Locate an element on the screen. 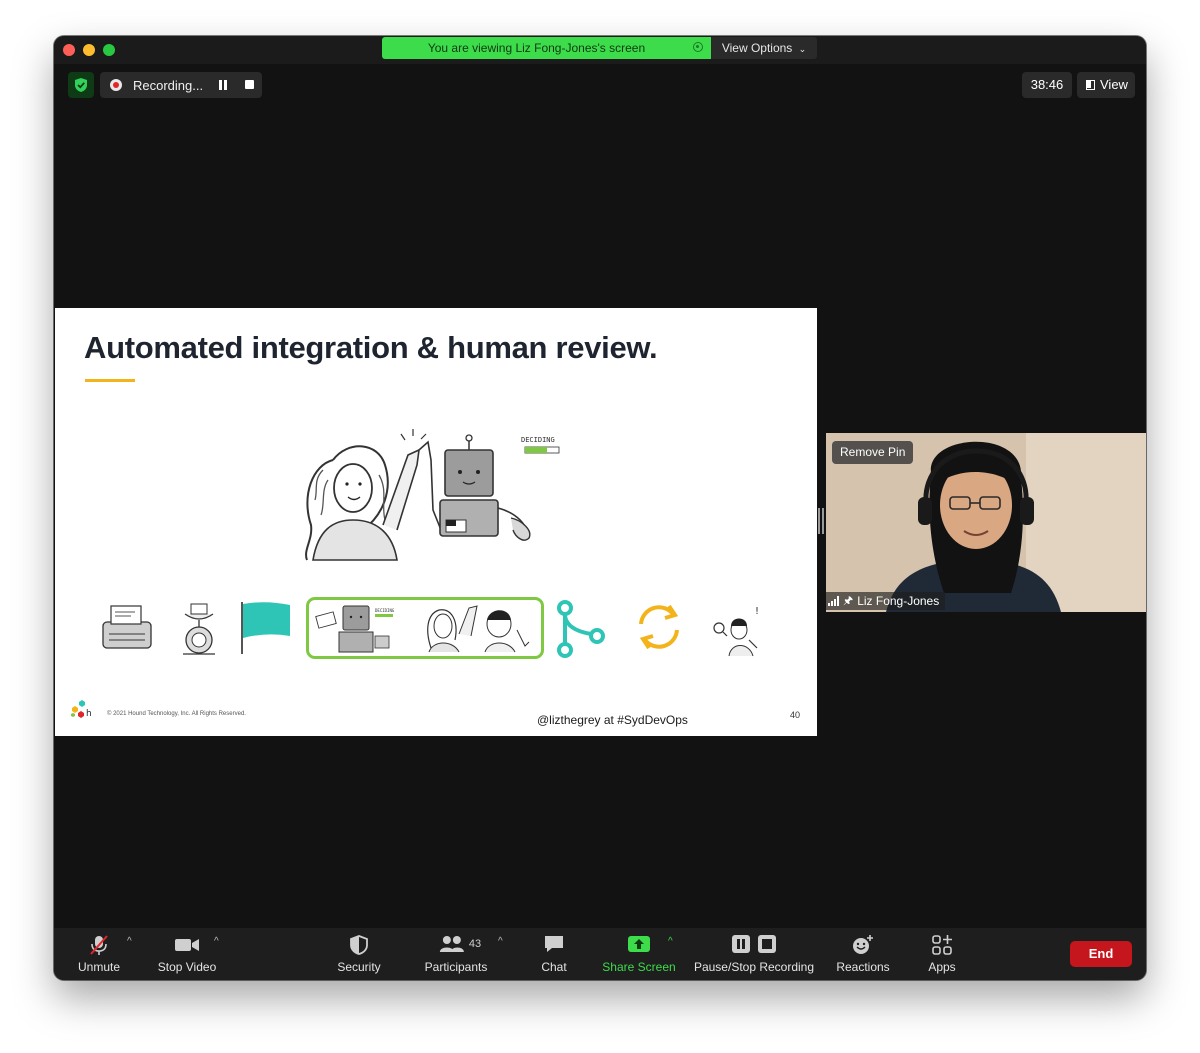 The width and height of the screenshot is (1200, 1053). pause-recording-icon is located at coordinates (223, 85).